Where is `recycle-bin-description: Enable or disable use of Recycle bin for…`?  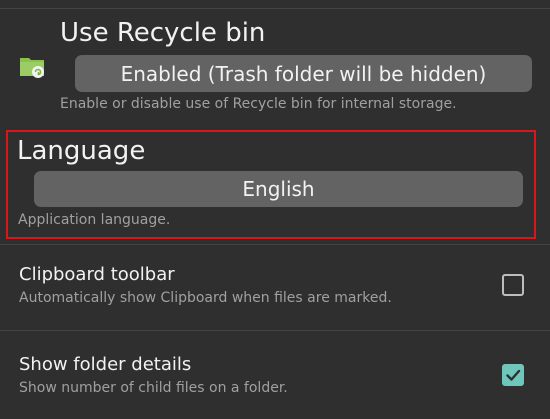
recycle-bin-description: Enable or disable use of Recycle bin for… is located at coordinates (258, 104).